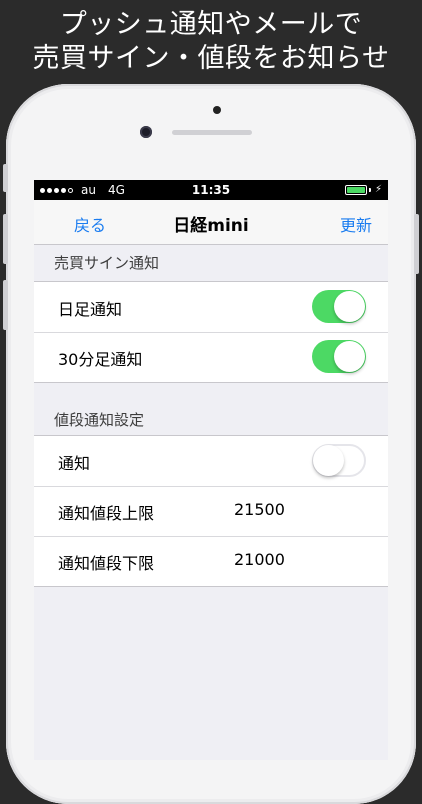 This screenshot has height=804, width=422. What do you see at coordinates (217, 110) in the screenshot?
I see `proximity-sensor` at bounding box center [217, 110].